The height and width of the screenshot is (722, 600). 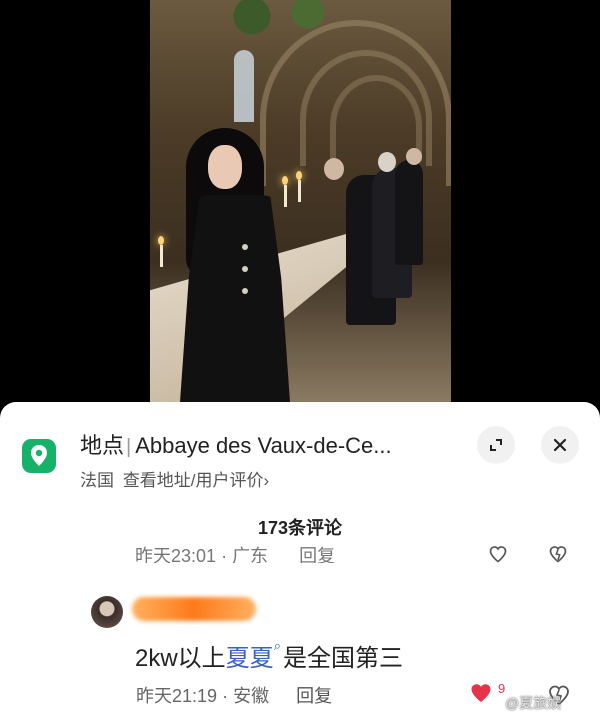 I want to click on location-country: 法国, so click(x=97, y=480).